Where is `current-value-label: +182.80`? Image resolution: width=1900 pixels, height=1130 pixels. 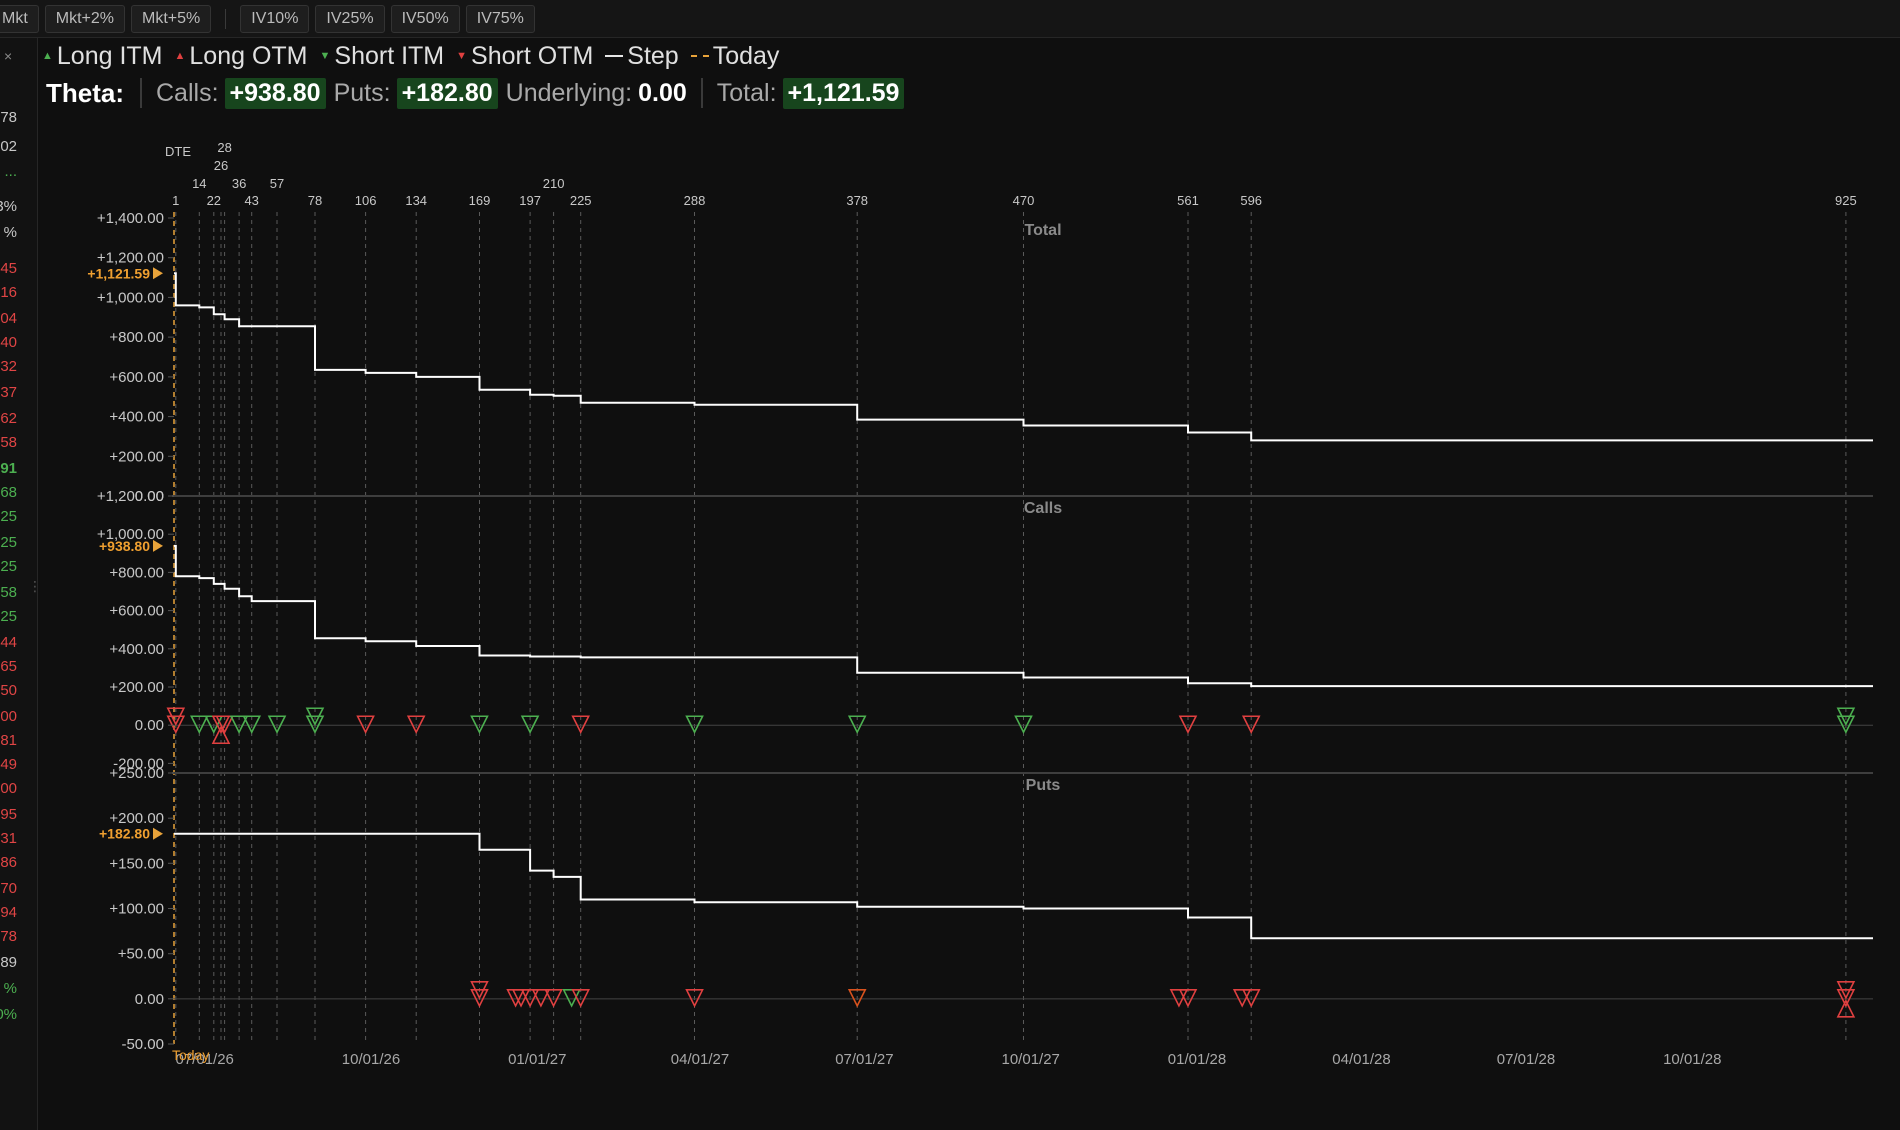
current-value-label: +182.80 is located at coordinates (124, 834).